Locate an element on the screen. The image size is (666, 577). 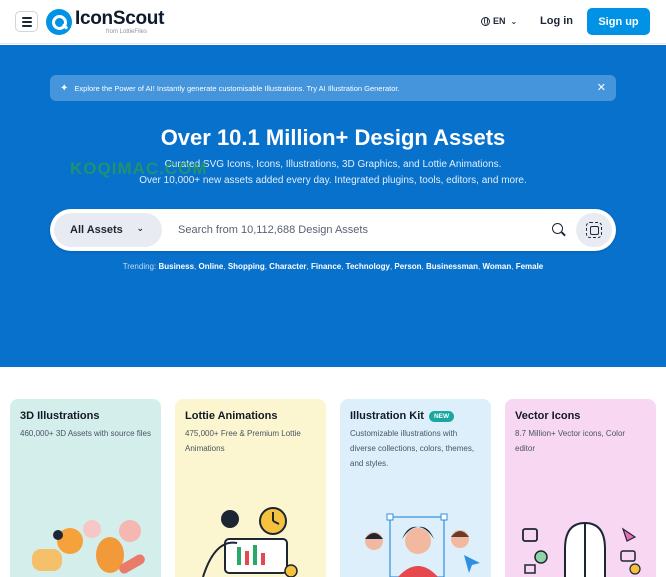
image-search-icon is located at coordinates (594, 230).